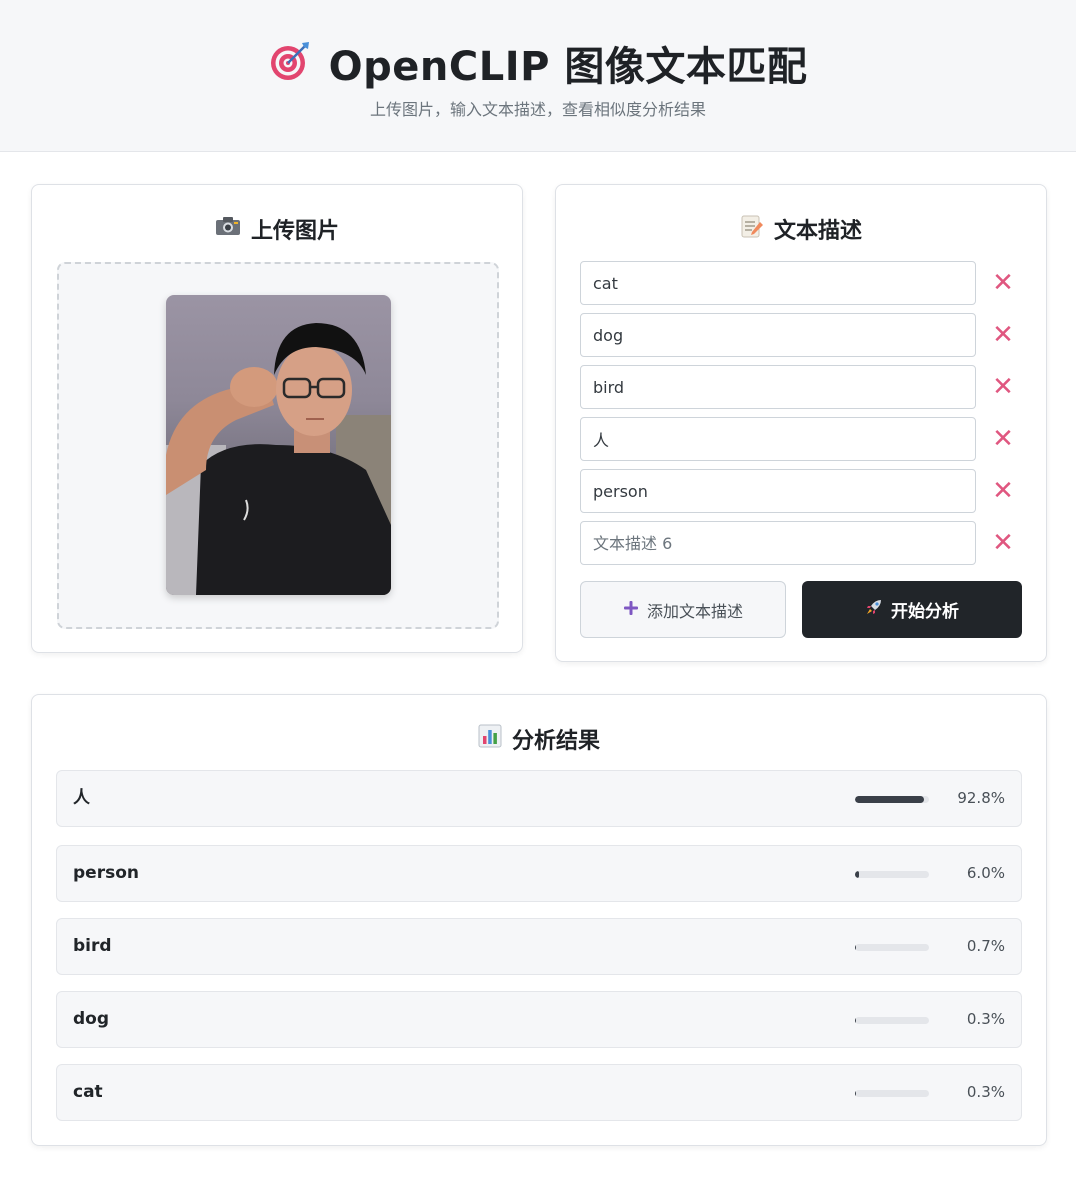  I want to click on text-row-4: ✕, so click(801, 439).